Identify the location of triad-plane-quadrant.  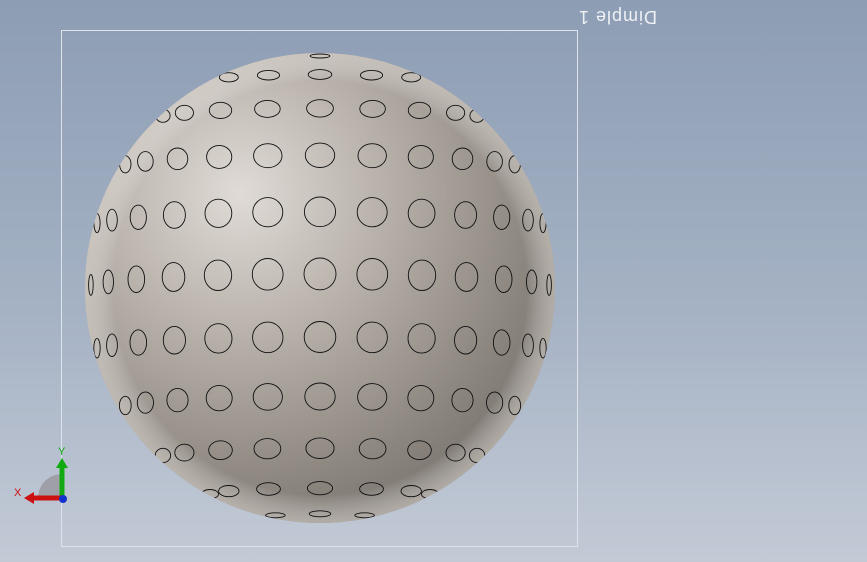
(50, 486).